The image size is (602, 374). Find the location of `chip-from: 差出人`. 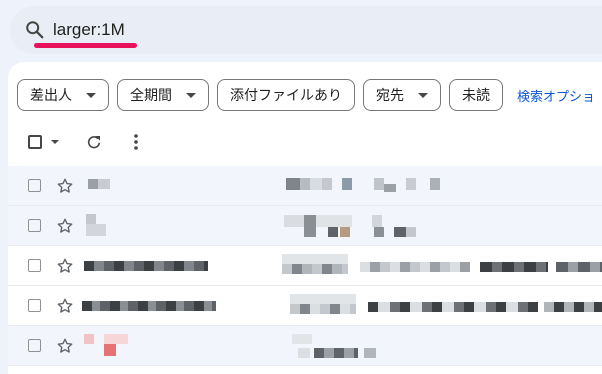

chip-from: 差出人 is located at coordinates (63, 95).